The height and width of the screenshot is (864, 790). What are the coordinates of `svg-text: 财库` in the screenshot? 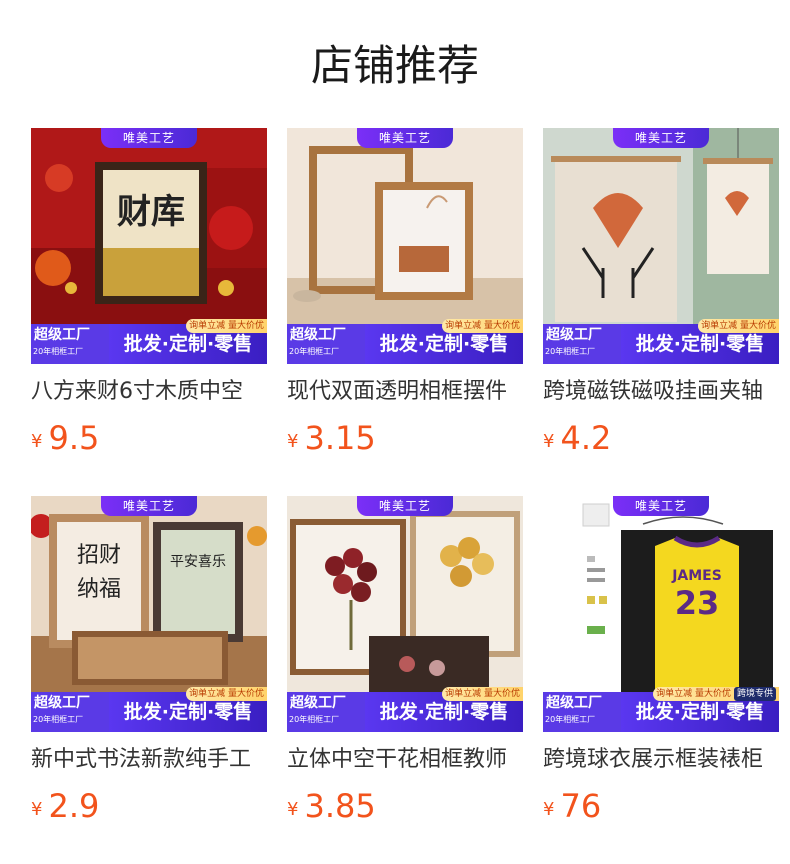 It's located at (151, 212).